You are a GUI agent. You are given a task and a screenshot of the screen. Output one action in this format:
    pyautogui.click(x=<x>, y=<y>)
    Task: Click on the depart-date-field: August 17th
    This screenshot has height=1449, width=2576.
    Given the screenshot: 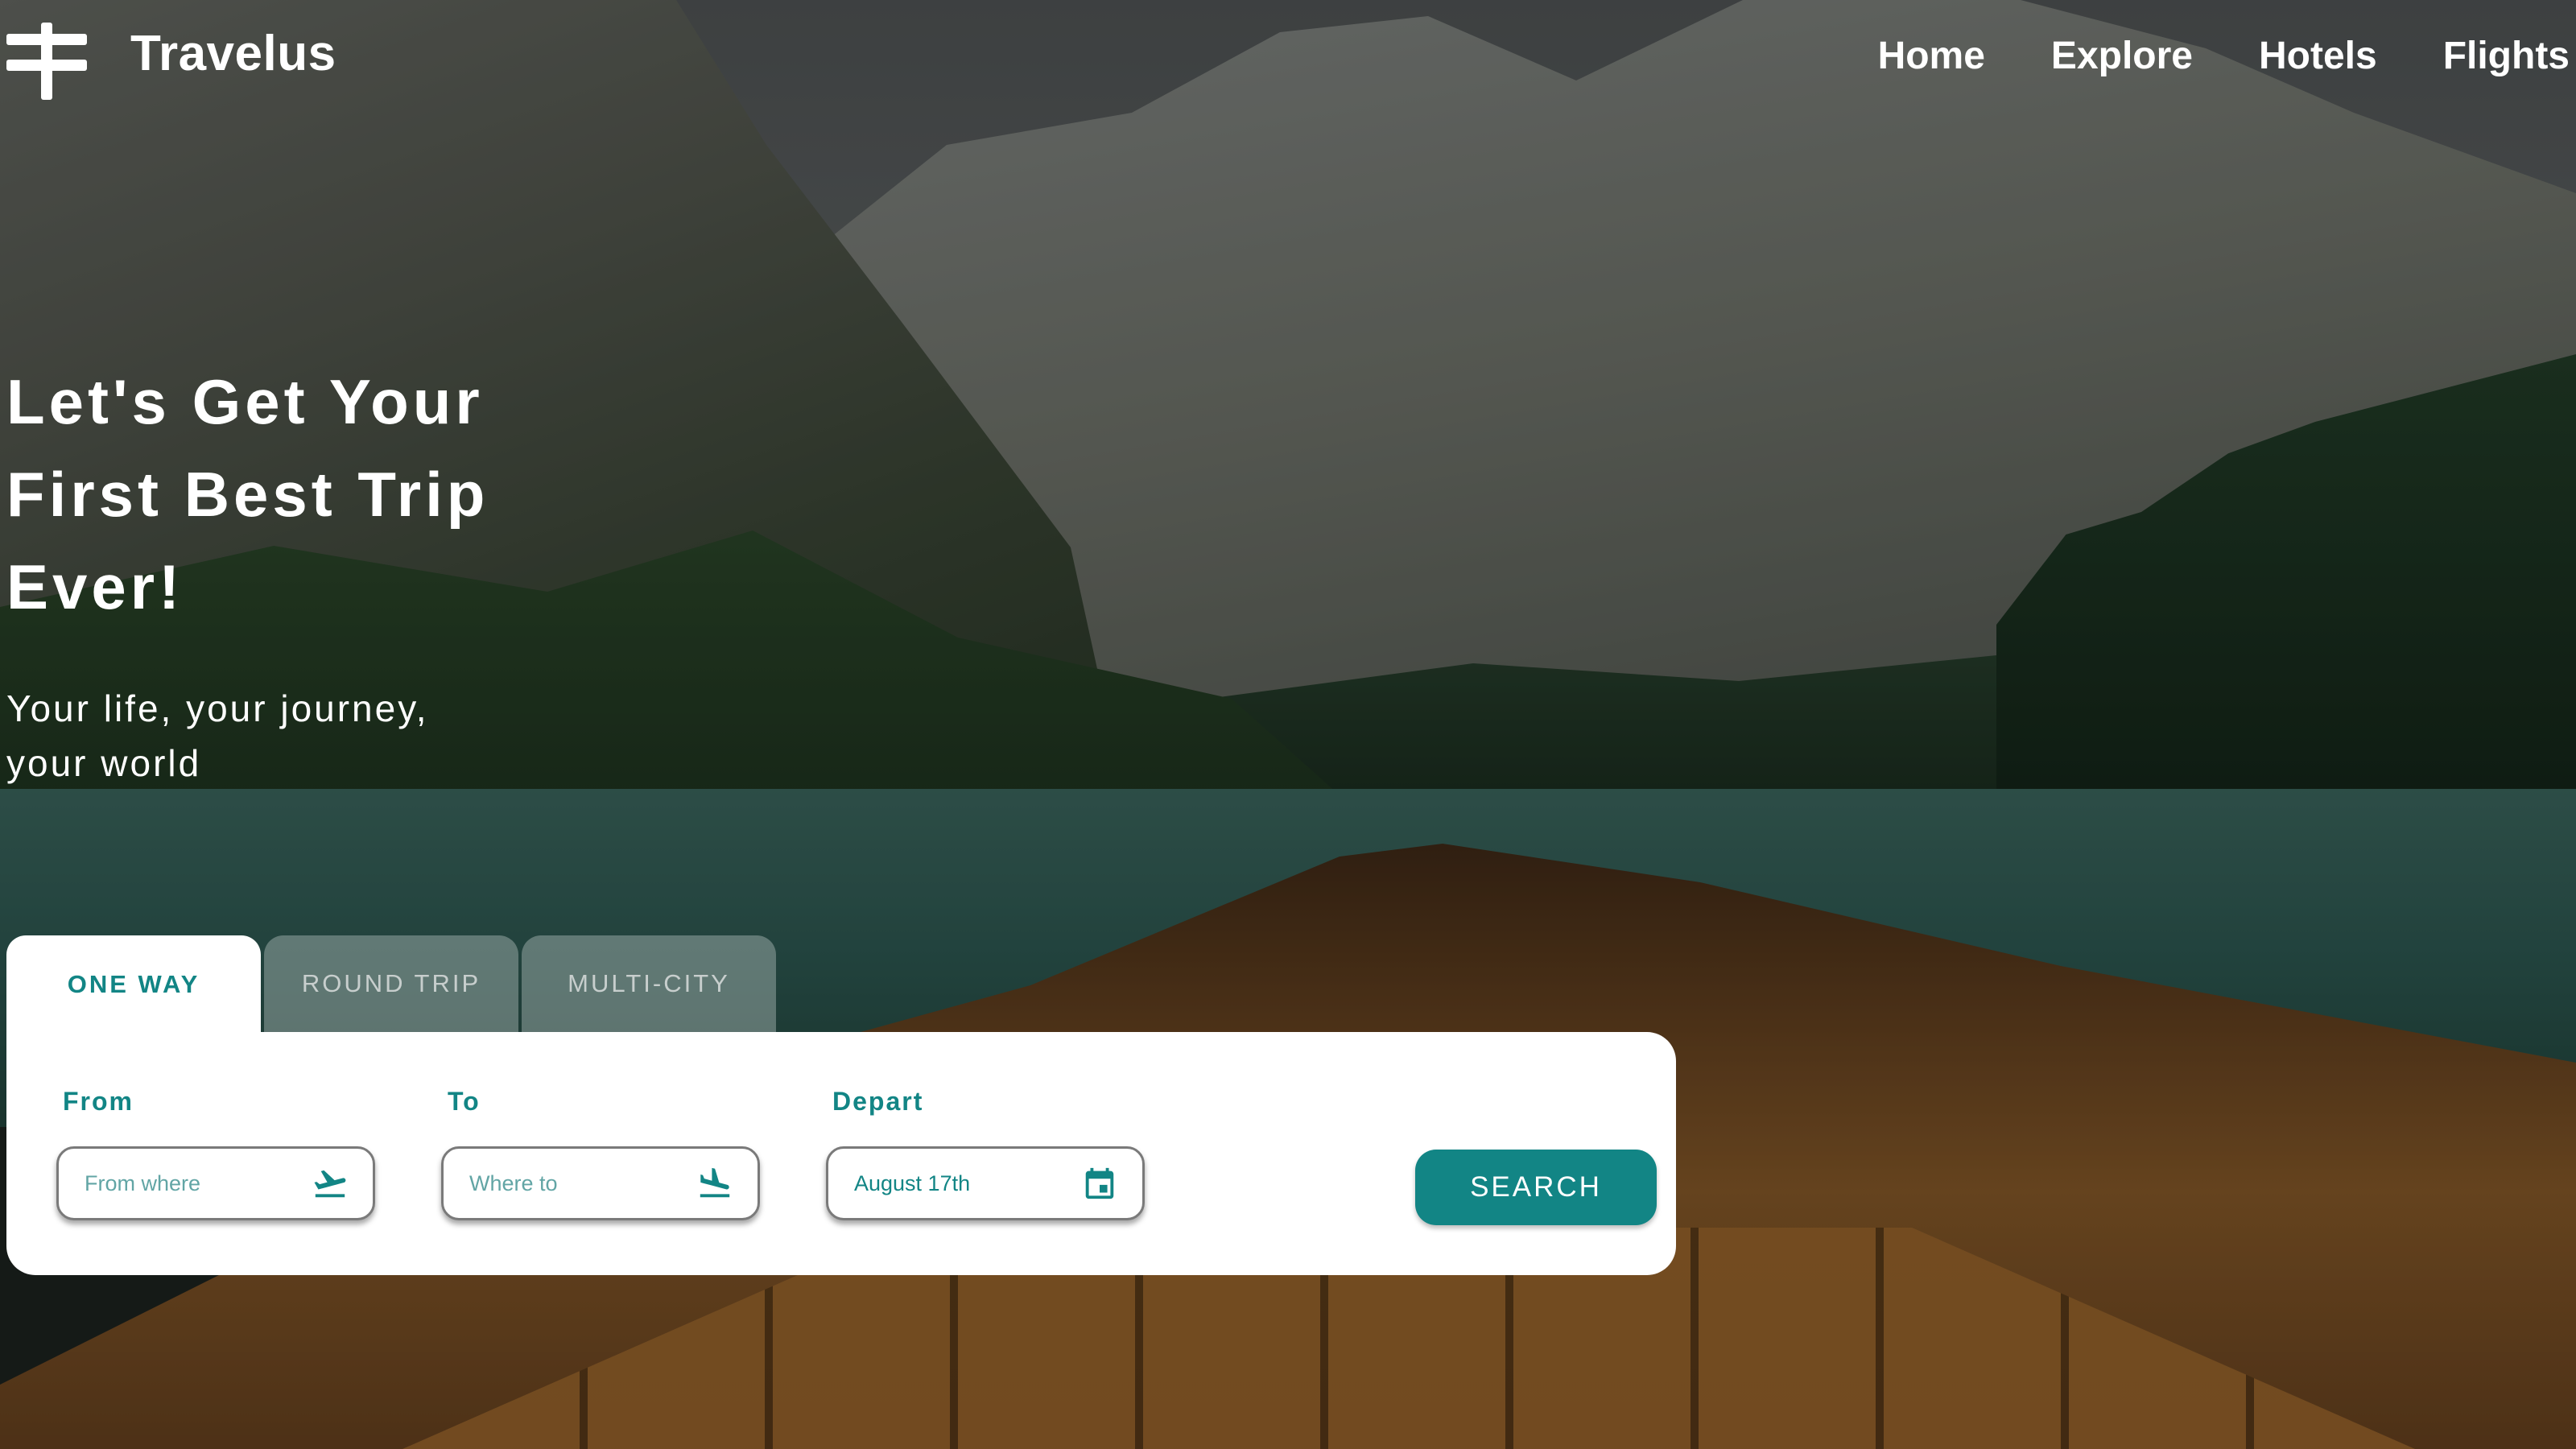 What is the action you would take?
    pyautogui.click(x=985, y=1183)
    